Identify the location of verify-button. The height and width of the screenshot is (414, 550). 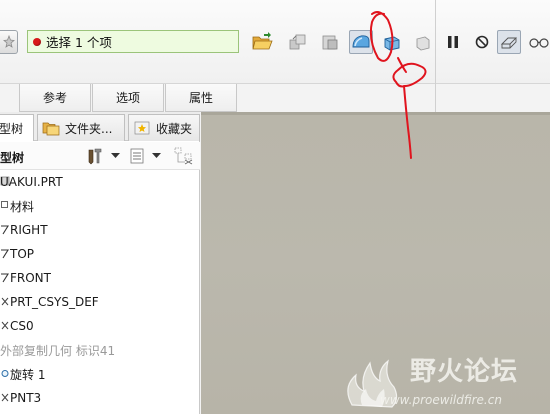
(539, 42).